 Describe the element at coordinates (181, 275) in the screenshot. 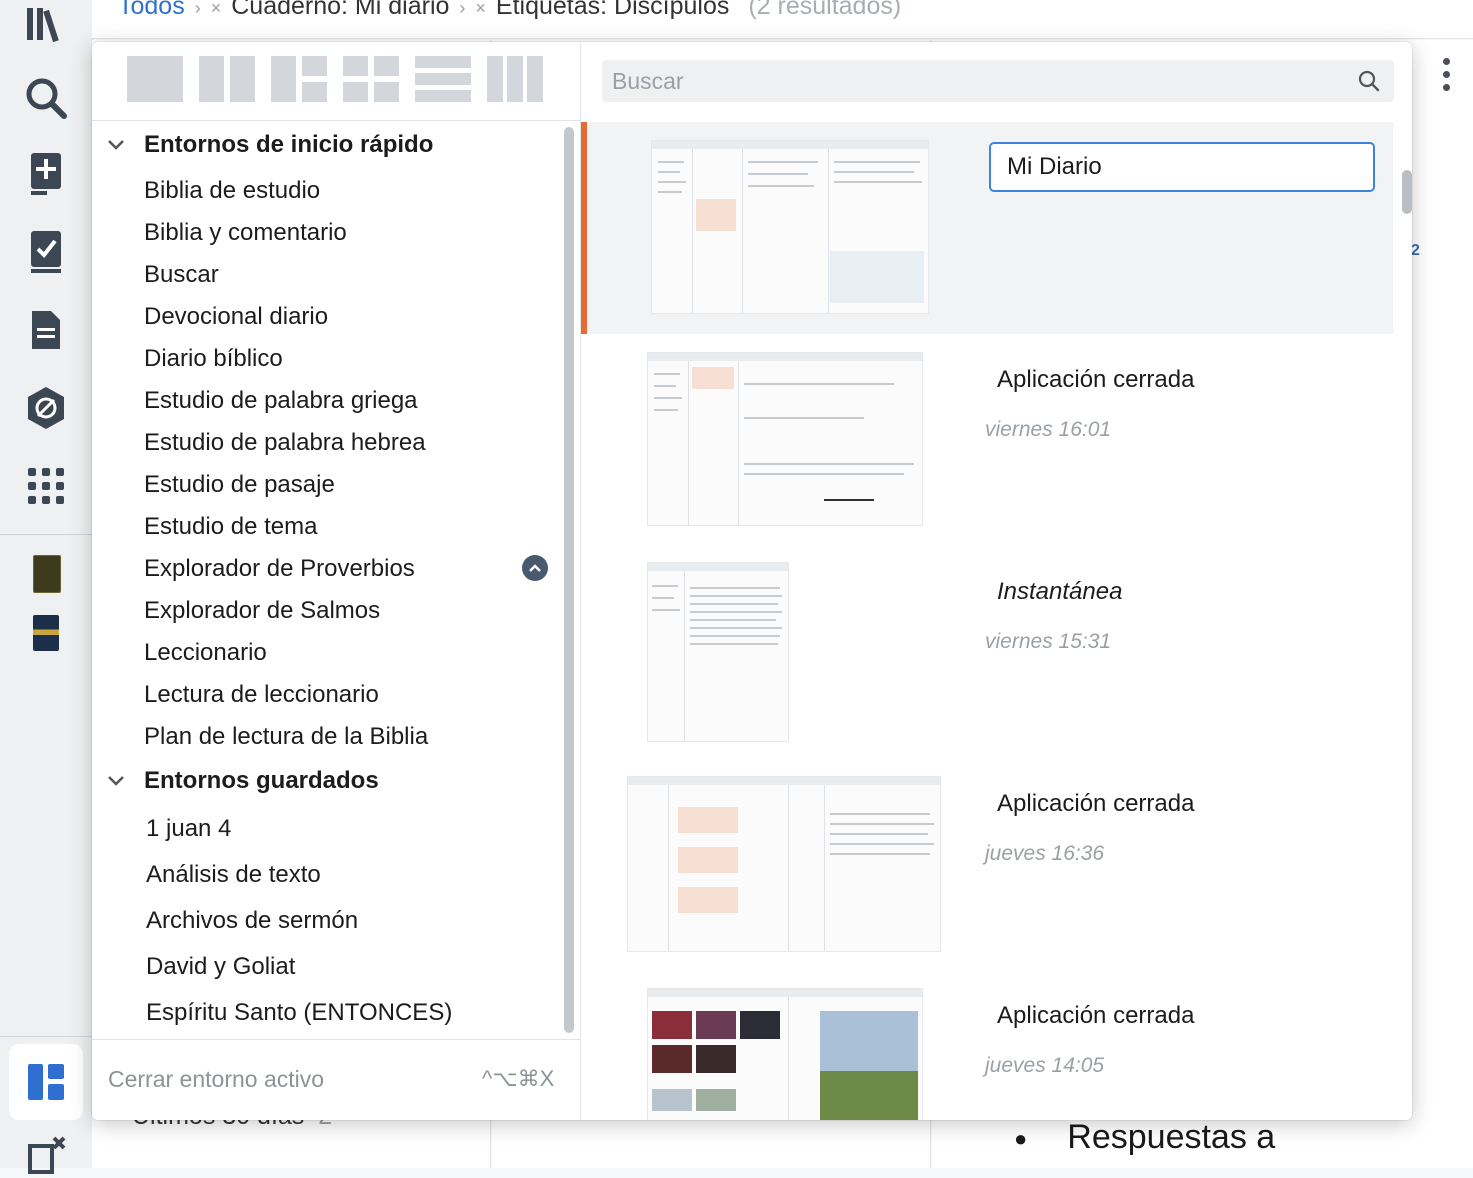

I see `layout-item: Buscar` at that location.